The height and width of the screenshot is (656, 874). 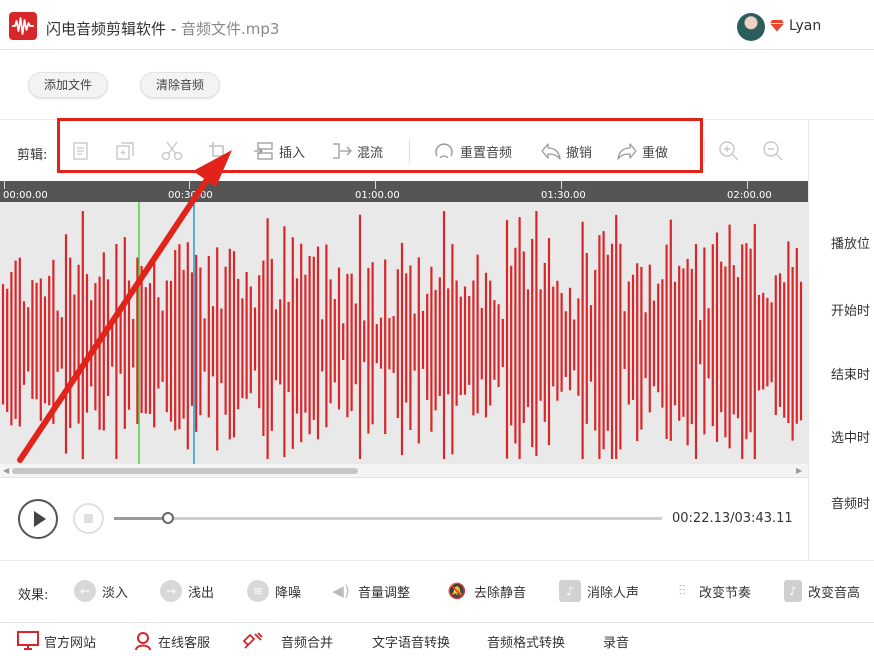 I want to click on add-file-button: 添加文件, so click(x=68, y=85).